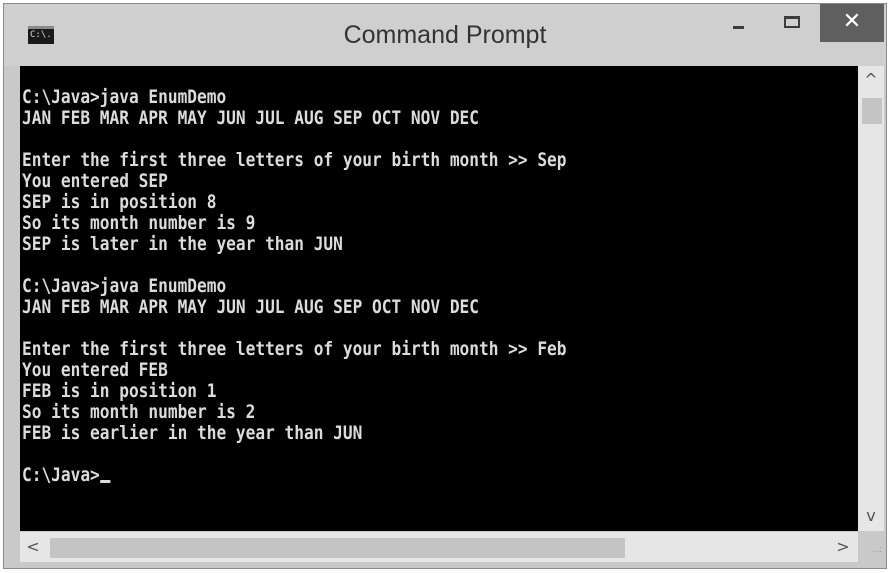 This screenshot has width=891, height=573. I want to click on console-line: SEP is in position 8, so click(119, 202).